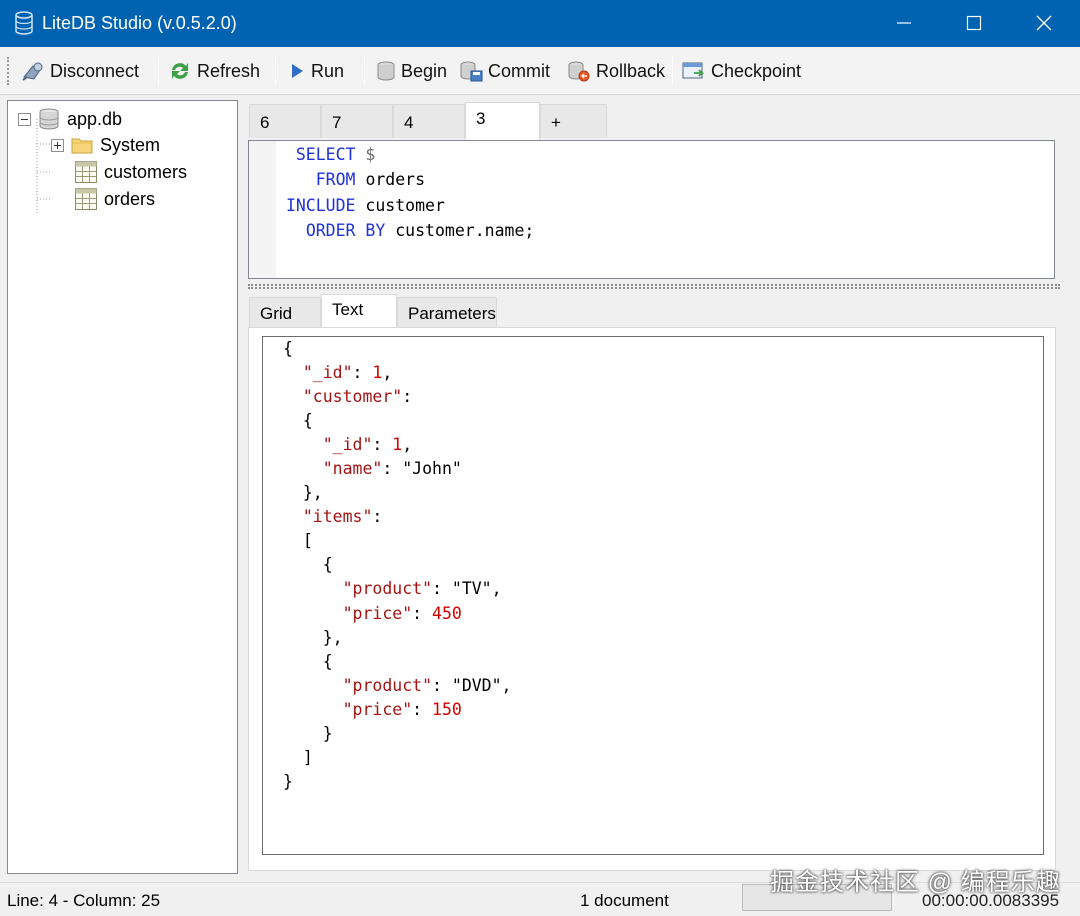  What do you see at coordinates (904, 23) in the screenshot?
I see `minimize-button` at bounding box center [904, 23].